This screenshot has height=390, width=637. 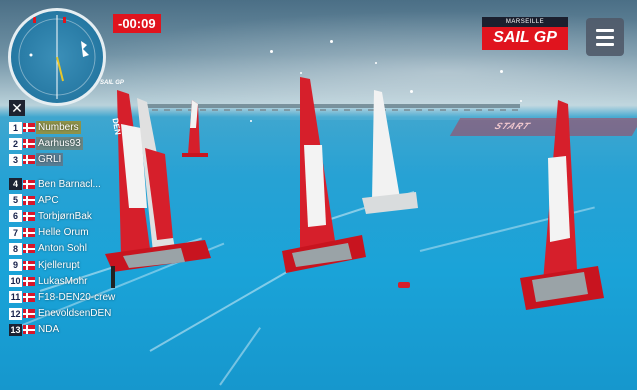 What do you see at coordinates (15, 248) in the screenshot?
I see `rank-badge: 8` at bounding box center [15, 248].